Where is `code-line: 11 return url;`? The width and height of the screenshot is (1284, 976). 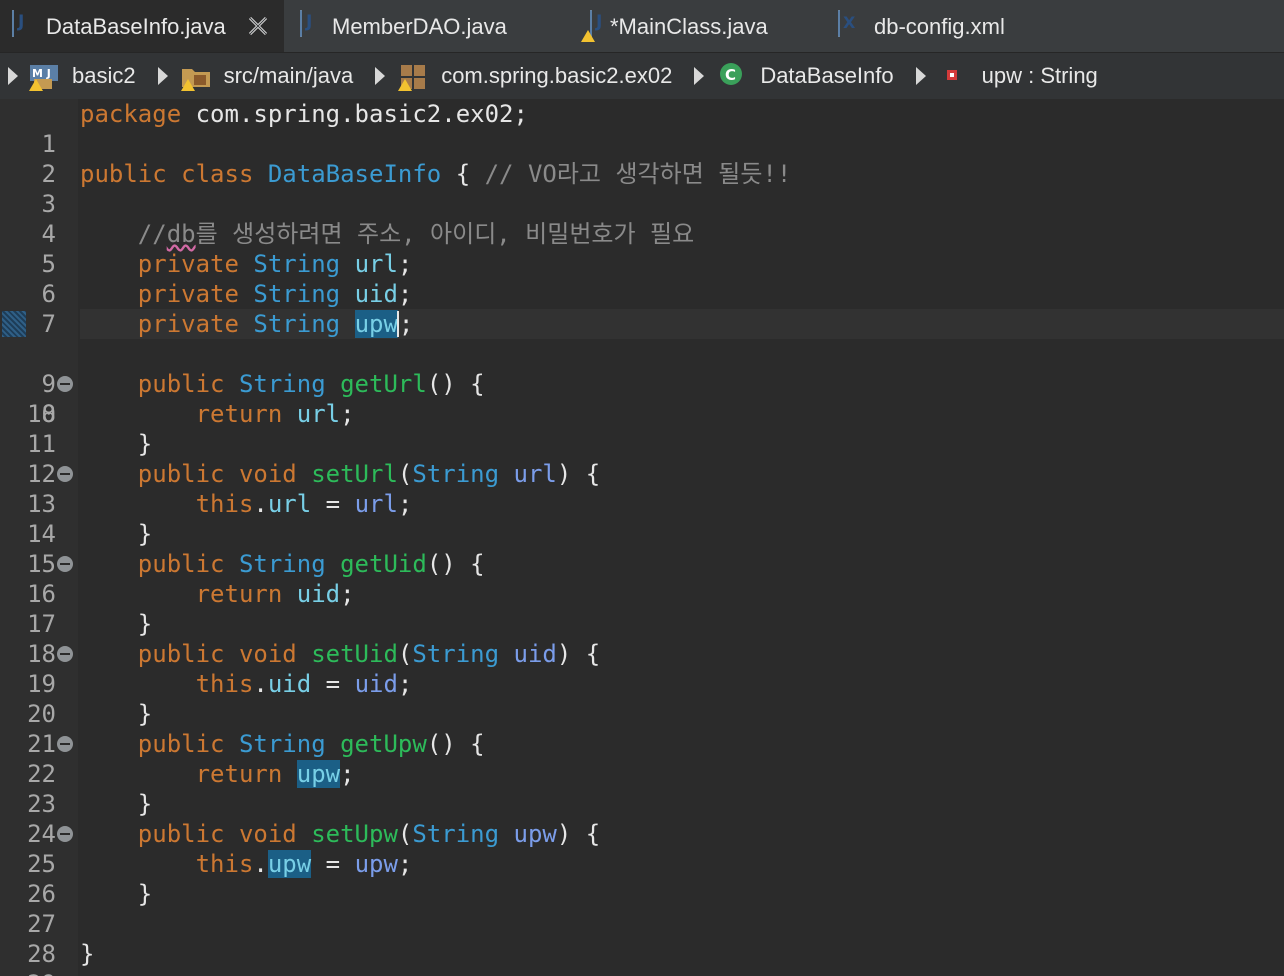 code-line: 11 return url; is located at coordinates (642, 428).